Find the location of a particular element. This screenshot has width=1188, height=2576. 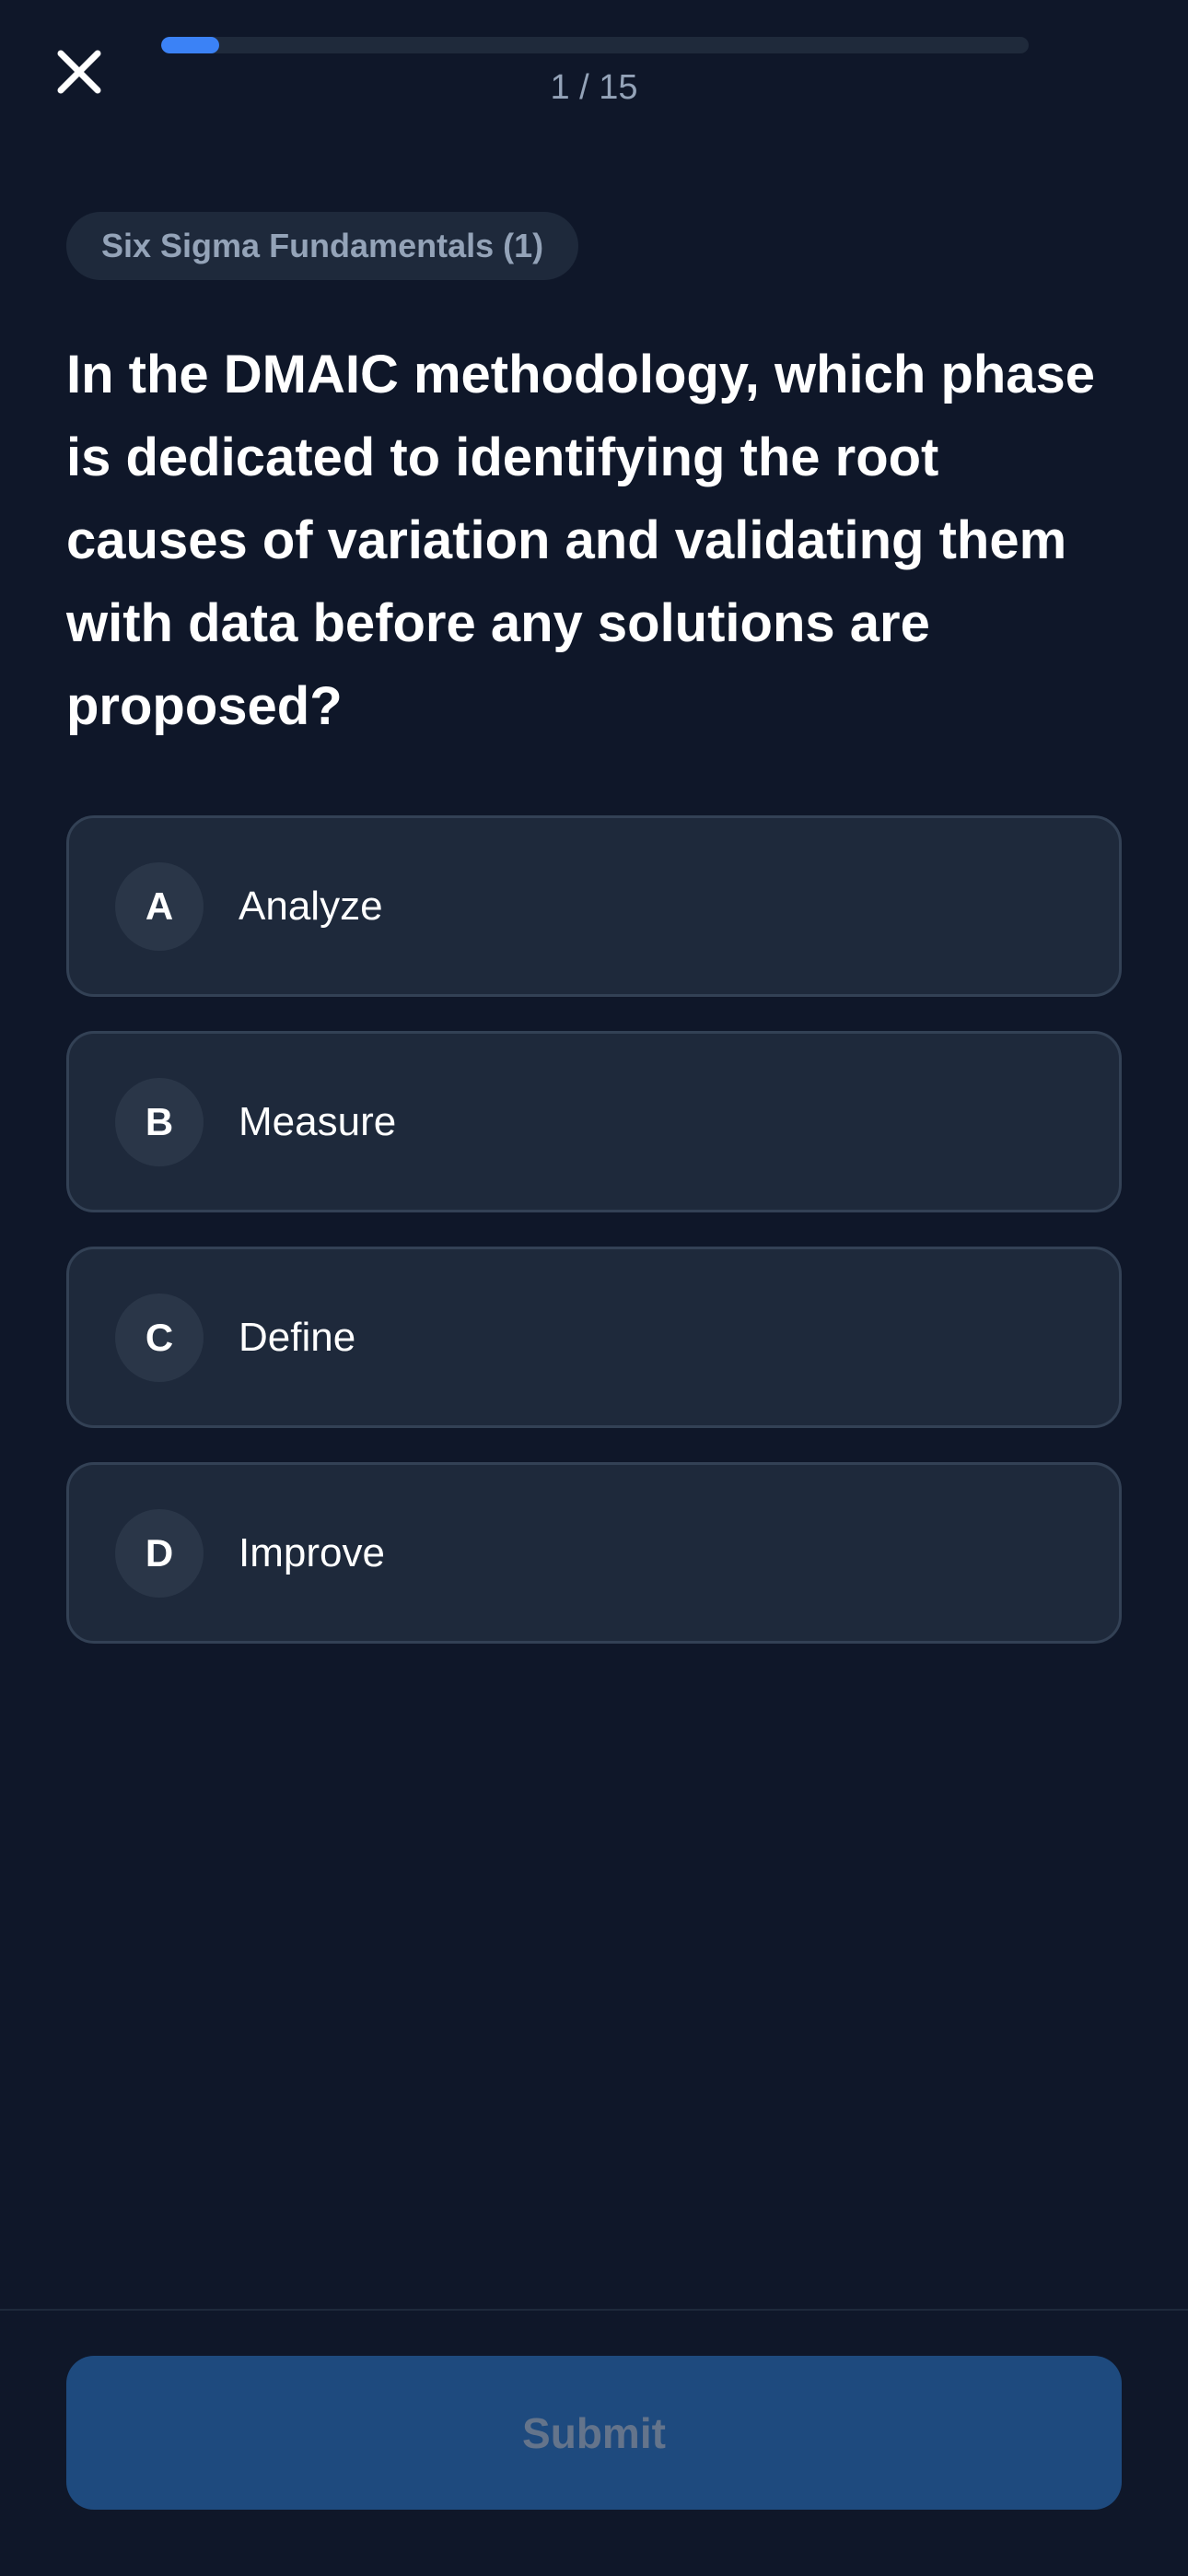

option-label: Measure is located at coordinates (318, 1121).